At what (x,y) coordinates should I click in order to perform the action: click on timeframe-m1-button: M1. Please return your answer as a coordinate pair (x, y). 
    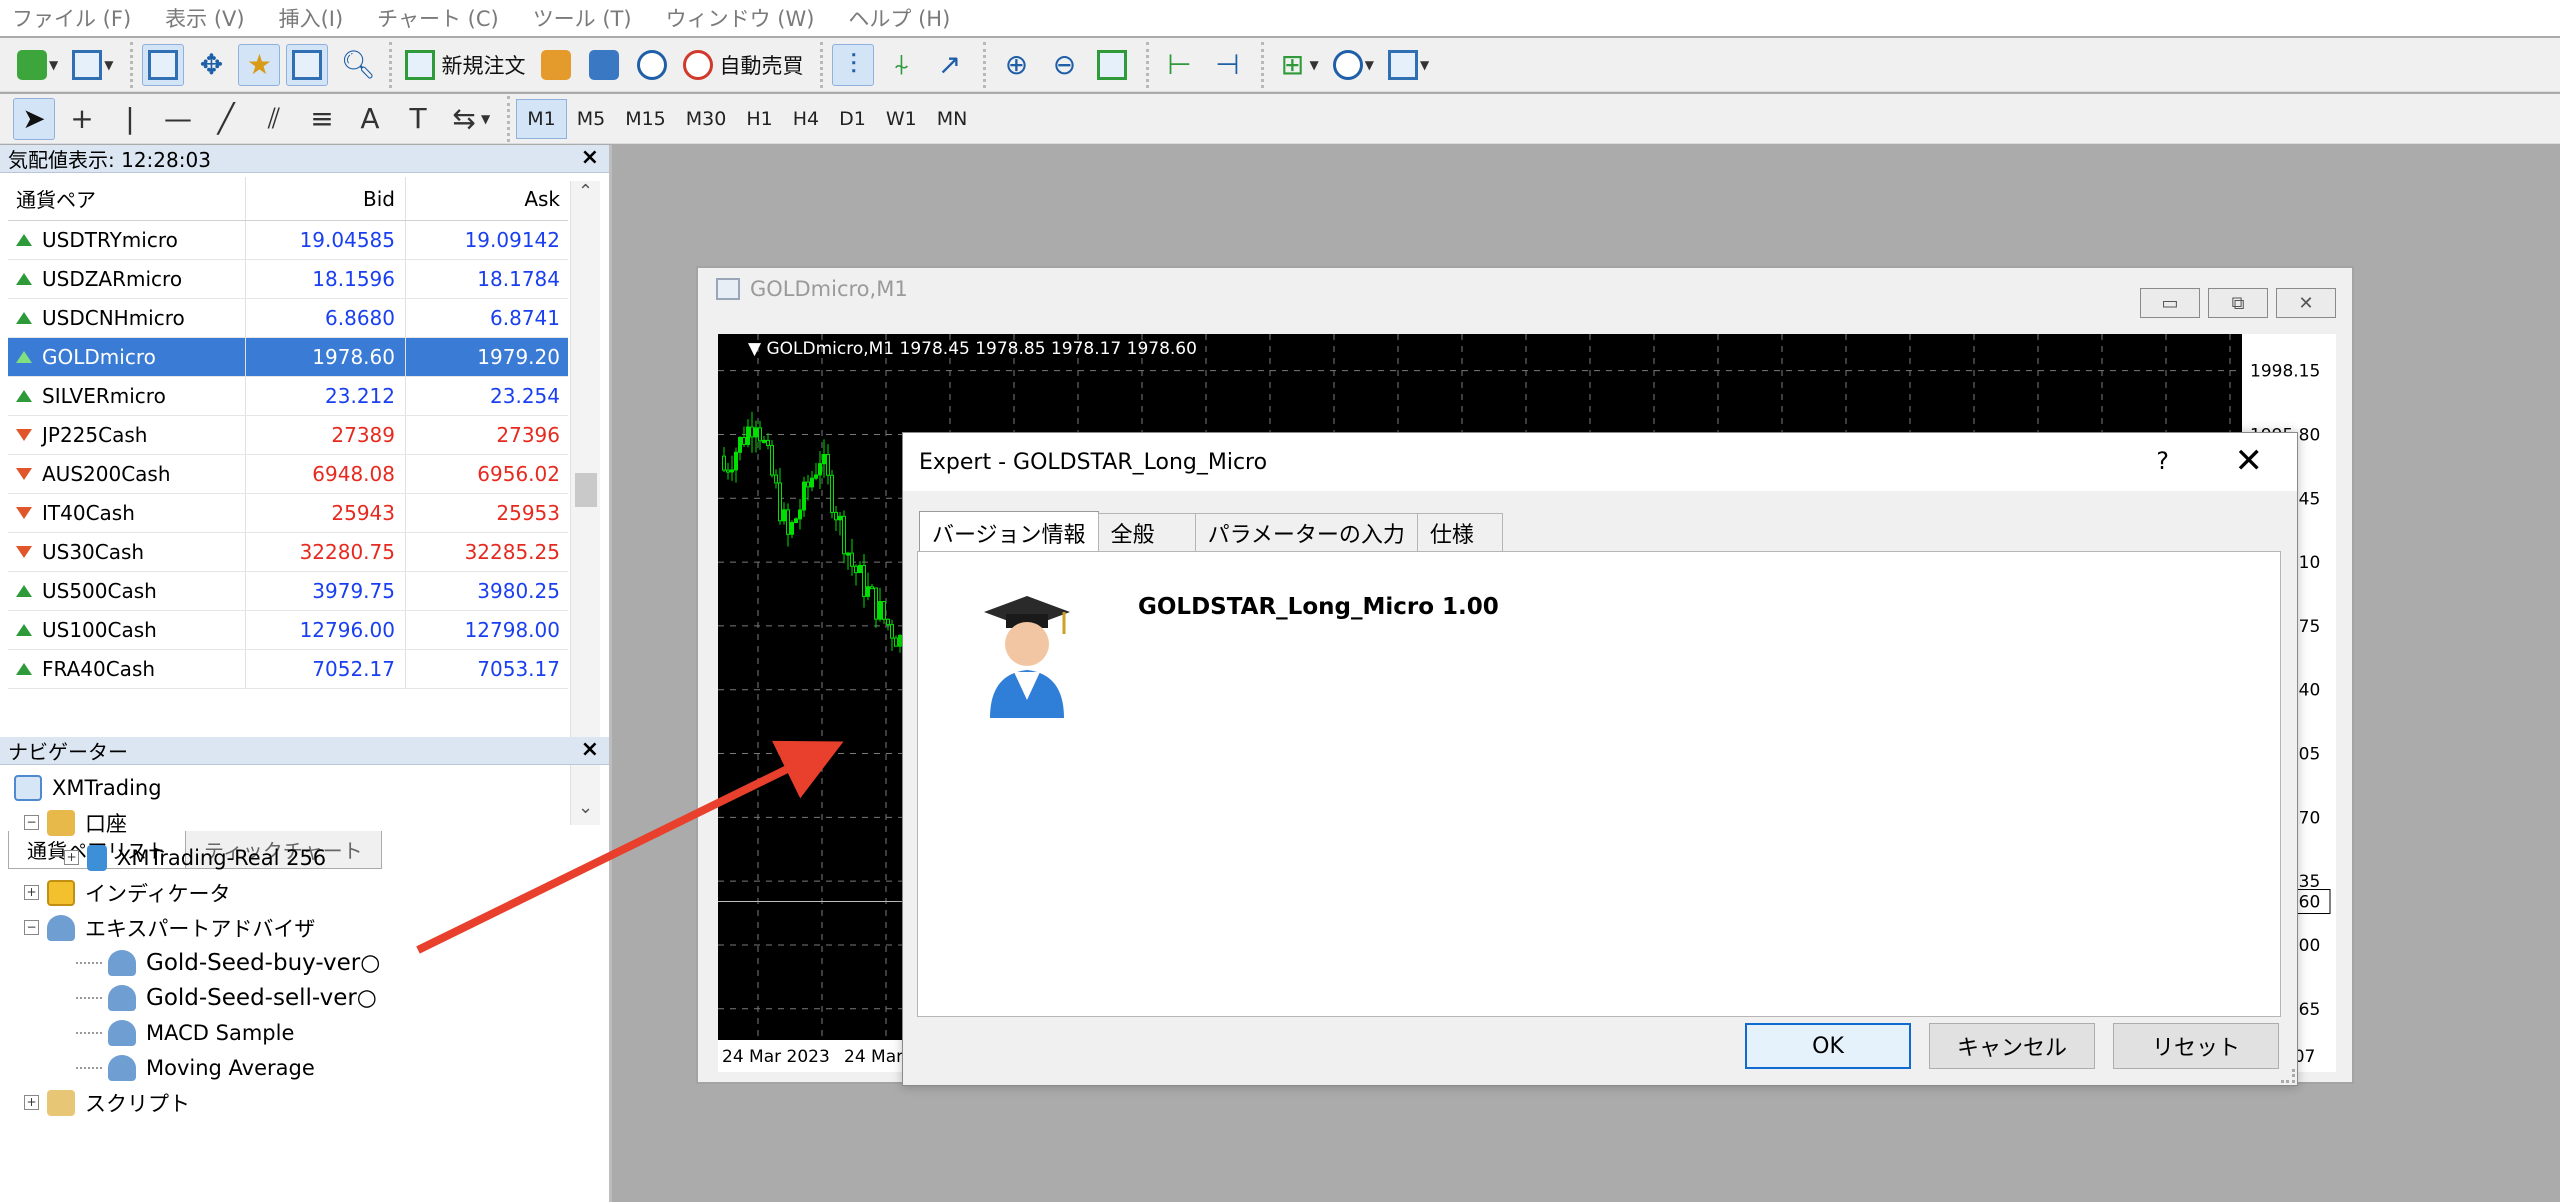
    Looking at the image, I should click on (541, 118).